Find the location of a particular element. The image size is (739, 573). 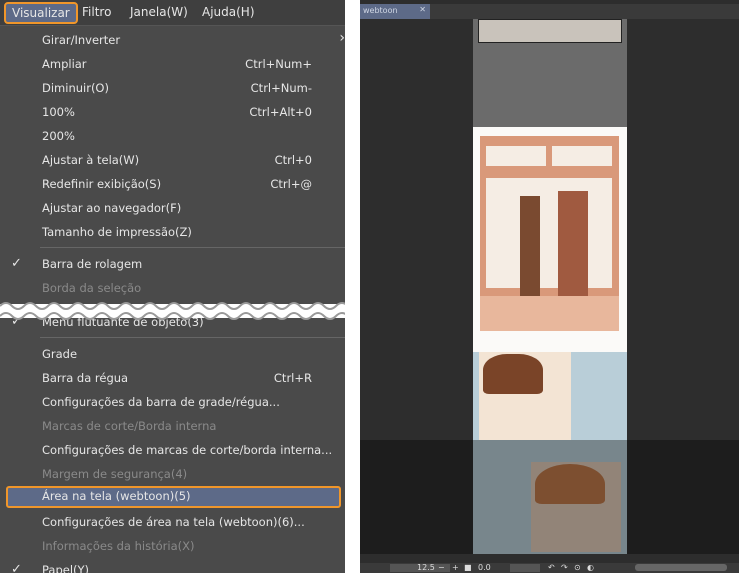

menu-item: Girar/Inverter › is located at coordinates (172, 41).